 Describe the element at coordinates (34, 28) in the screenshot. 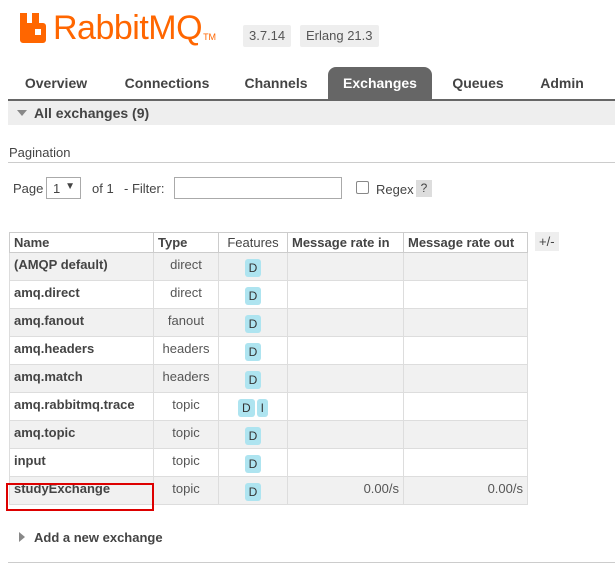

I see `rabbit-logo-icon` at that location.